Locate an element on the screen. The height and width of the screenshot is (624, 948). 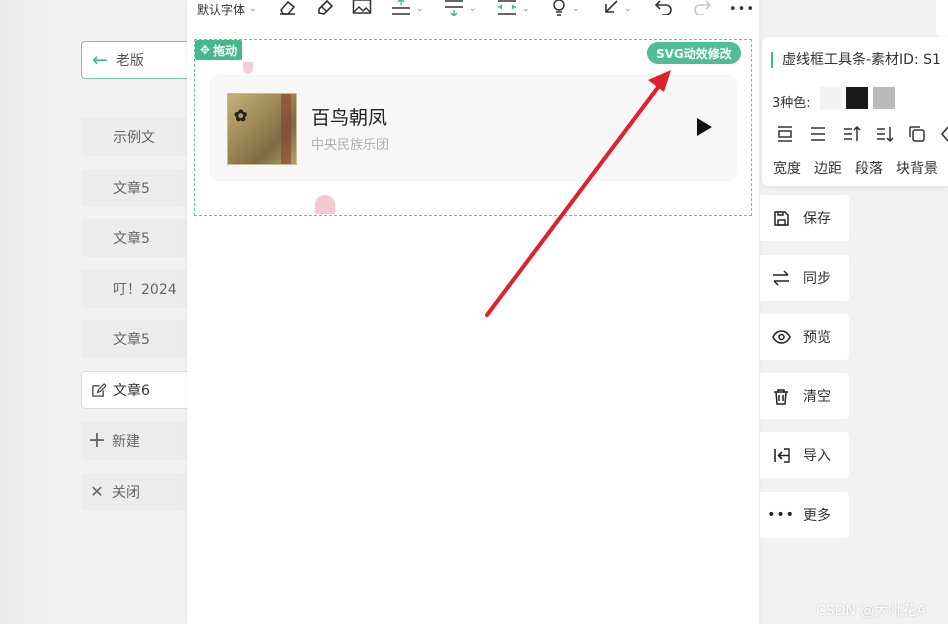
trash-icon is located at coordinates (781, 396).